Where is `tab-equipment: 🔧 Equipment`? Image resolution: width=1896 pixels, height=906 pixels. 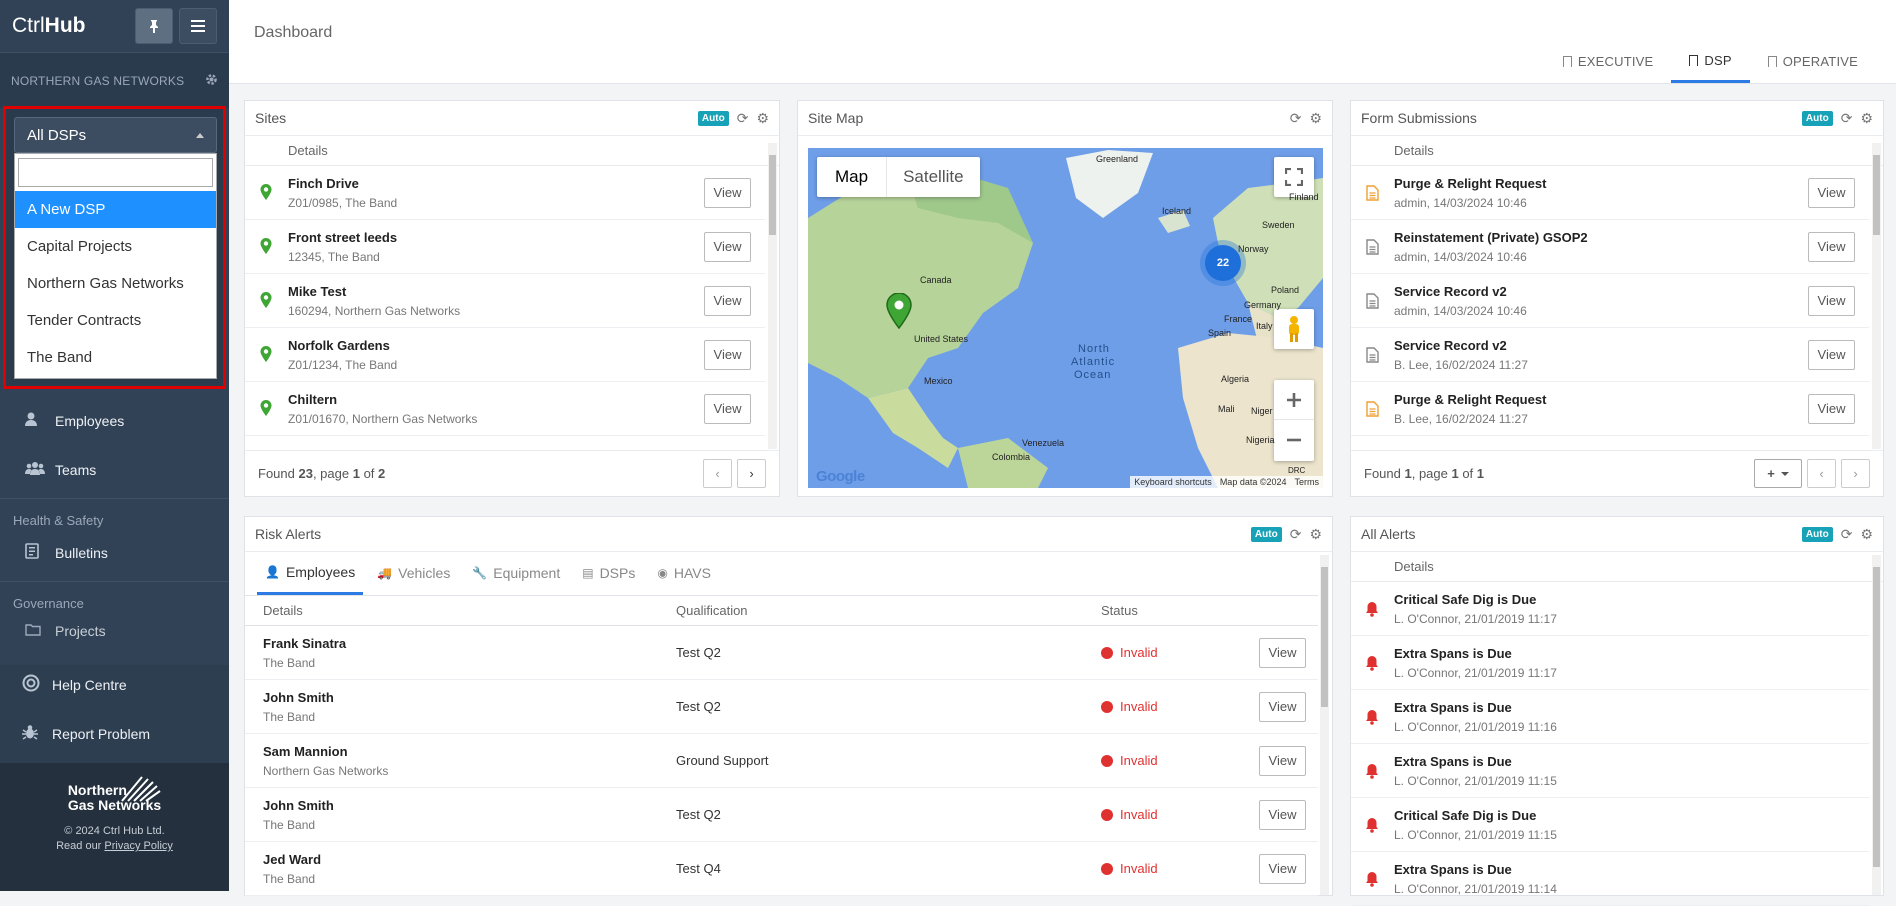
tab-equipment: 🔧 Equipment is located at coordinates (516, 573).